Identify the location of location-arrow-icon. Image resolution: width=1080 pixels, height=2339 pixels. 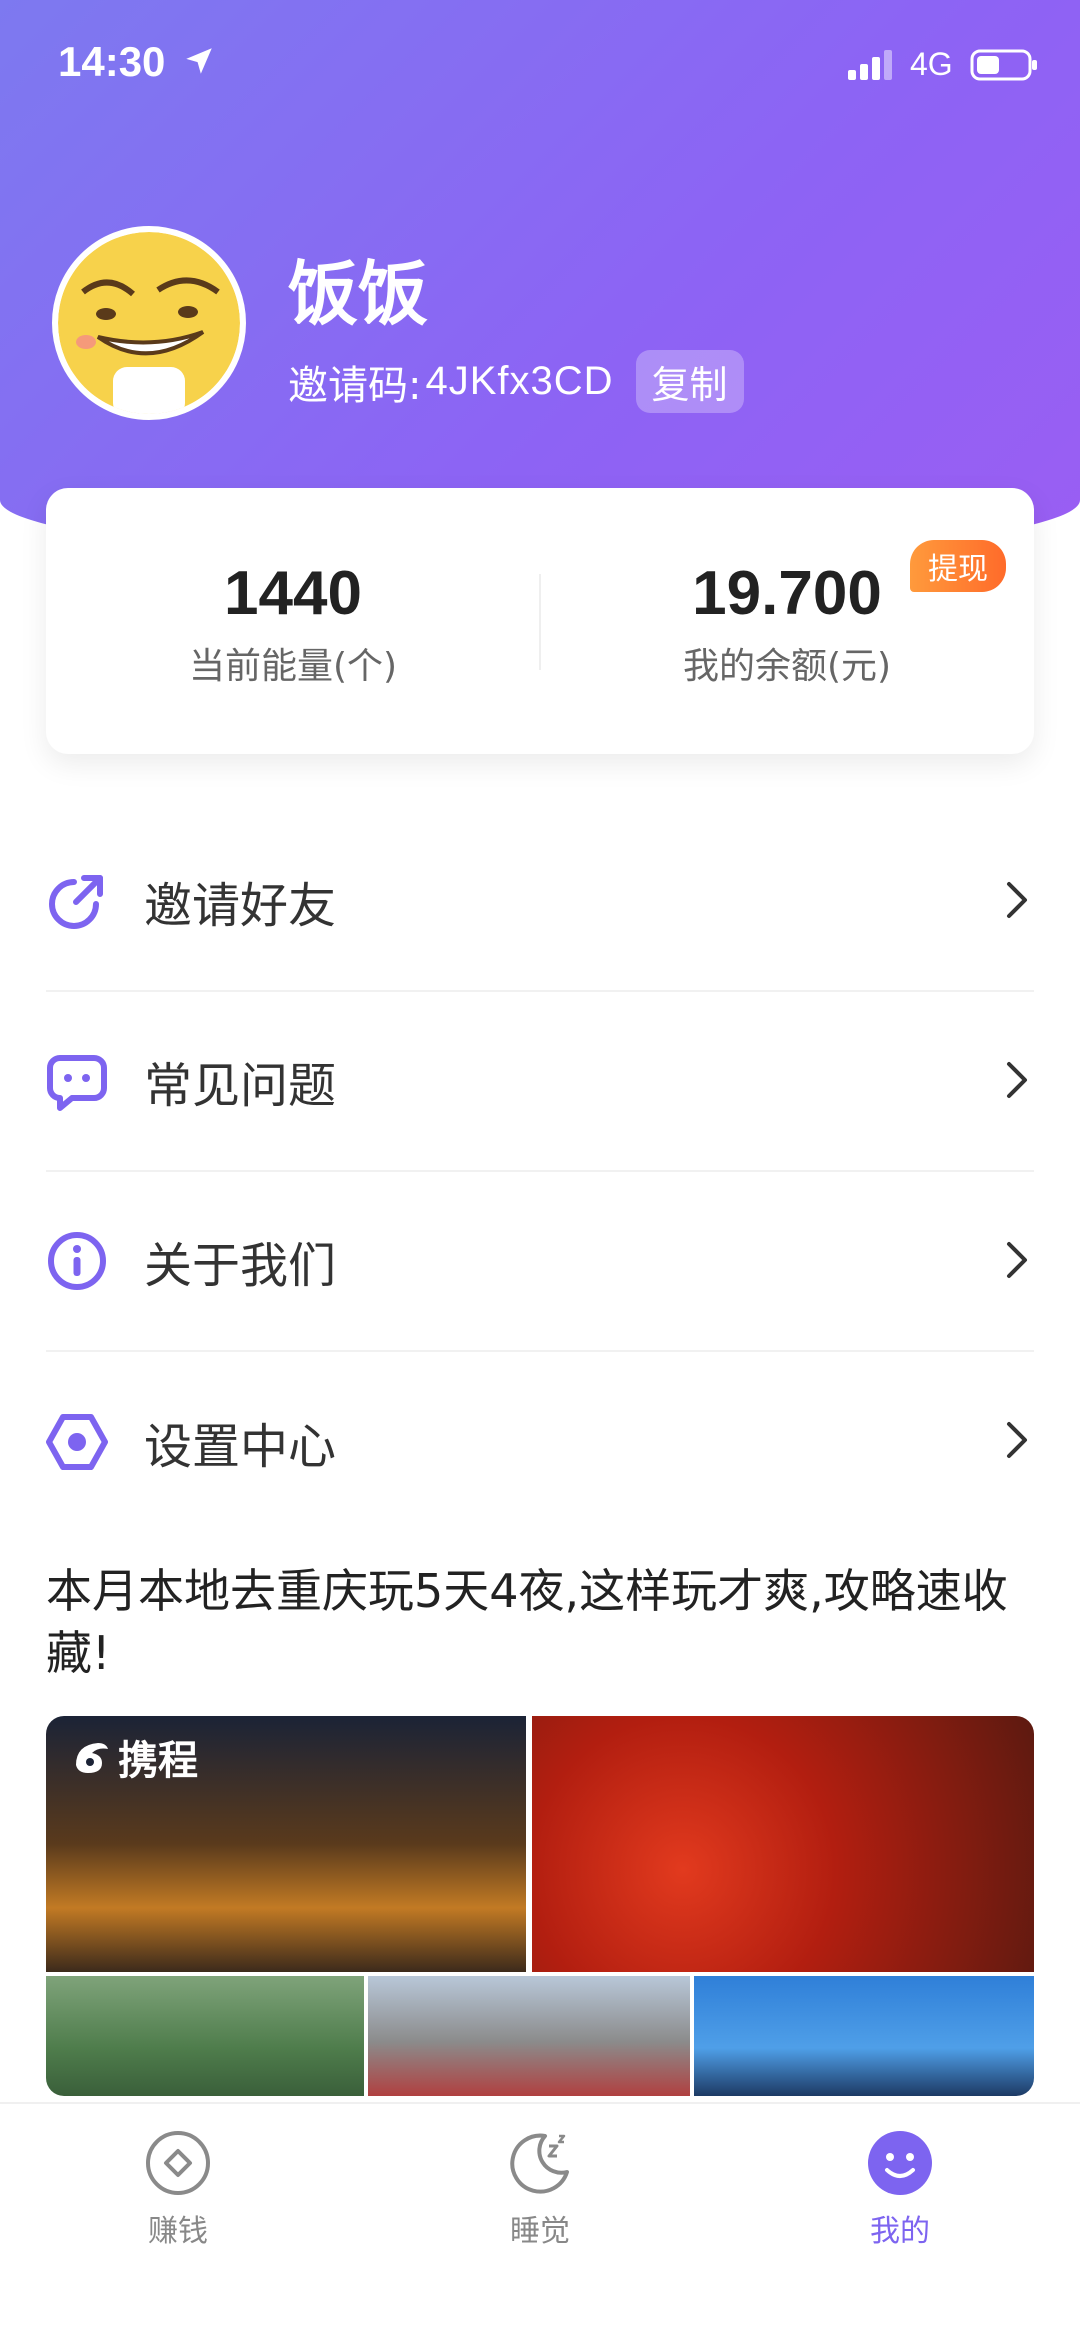
(199, 61).